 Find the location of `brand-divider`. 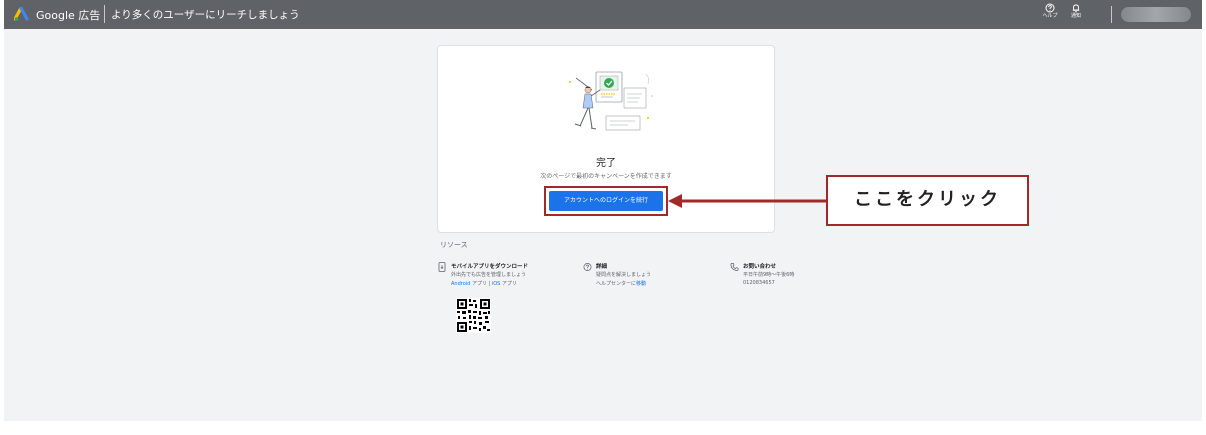

brand-divider is located at coordinates (104, 14).